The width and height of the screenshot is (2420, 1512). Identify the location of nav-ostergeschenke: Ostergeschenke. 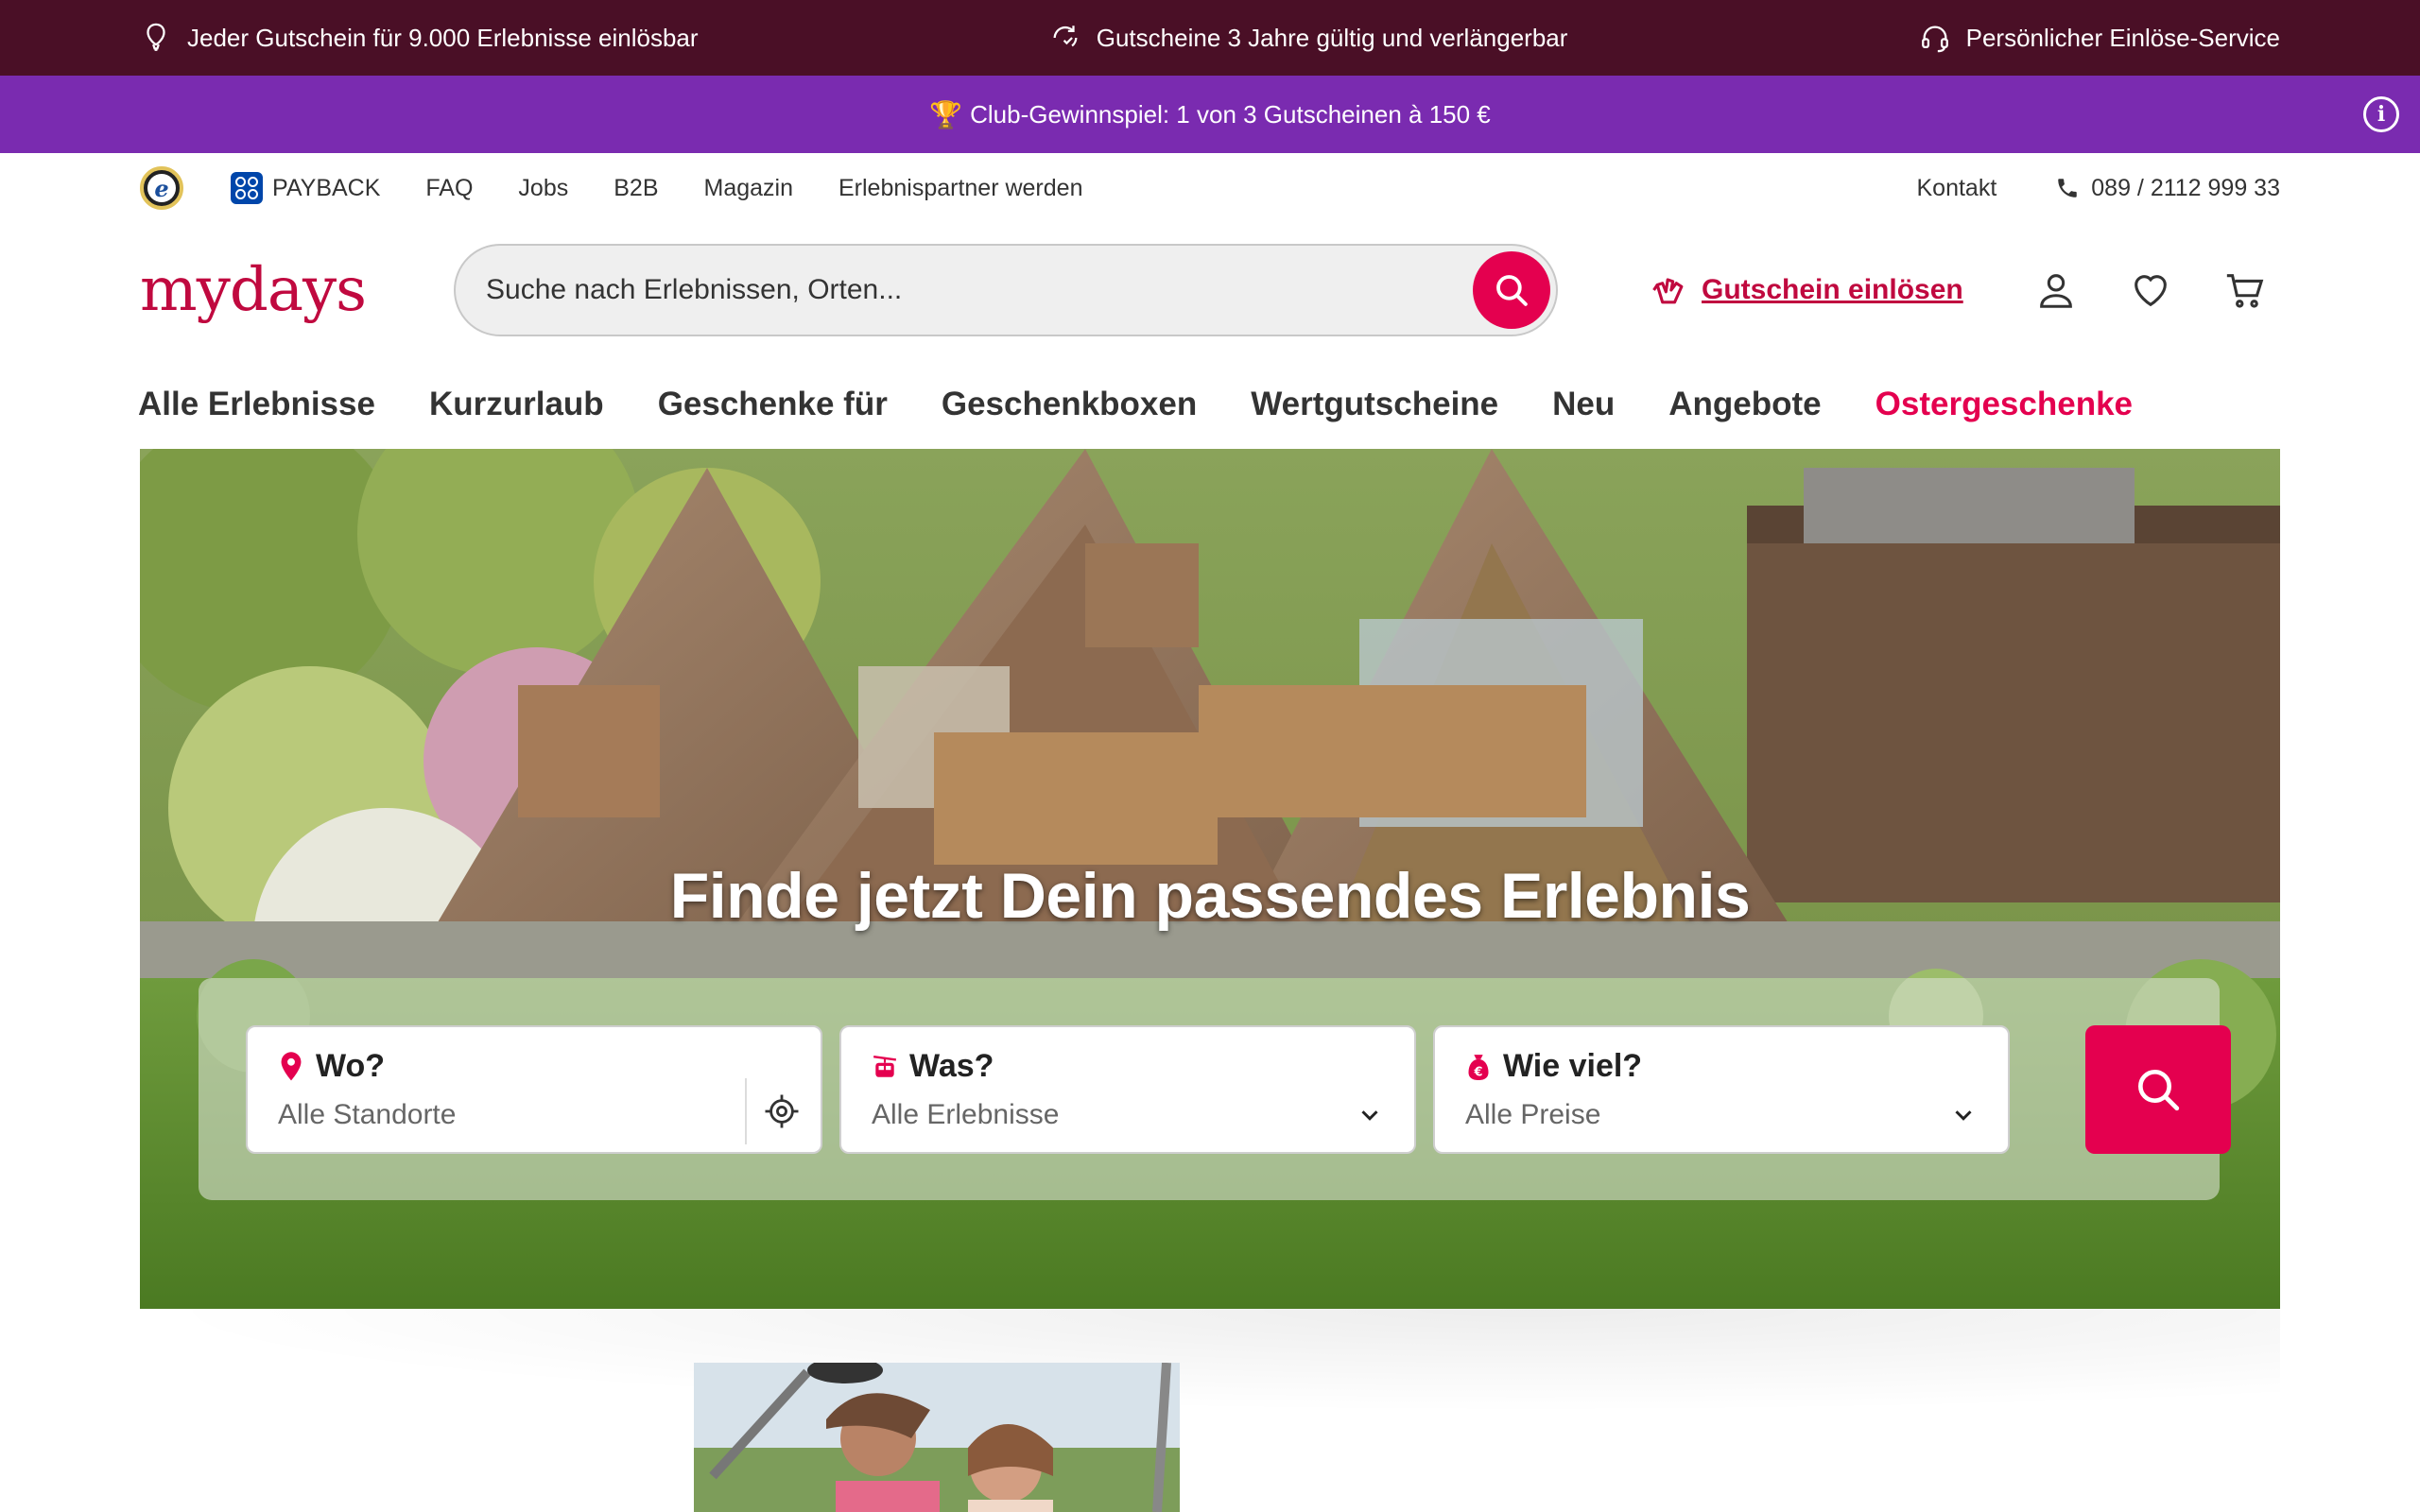
(2005, 404).